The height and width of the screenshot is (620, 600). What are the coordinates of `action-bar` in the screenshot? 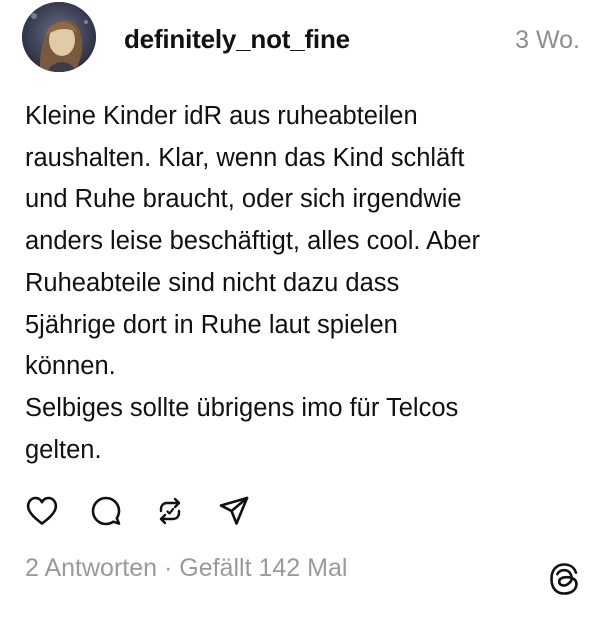 It's located at (154, 512).